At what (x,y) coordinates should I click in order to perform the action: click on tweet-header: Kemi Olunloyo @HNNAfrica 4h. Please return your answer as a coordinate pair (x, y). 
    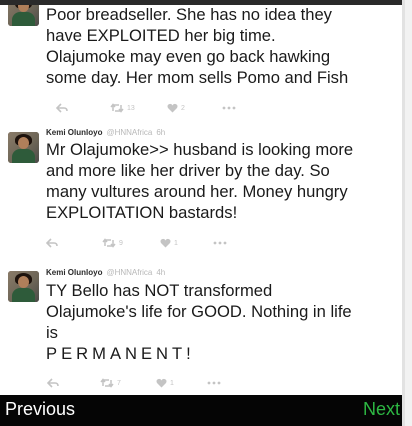
    Looking at the image, I should click on (105, 272).